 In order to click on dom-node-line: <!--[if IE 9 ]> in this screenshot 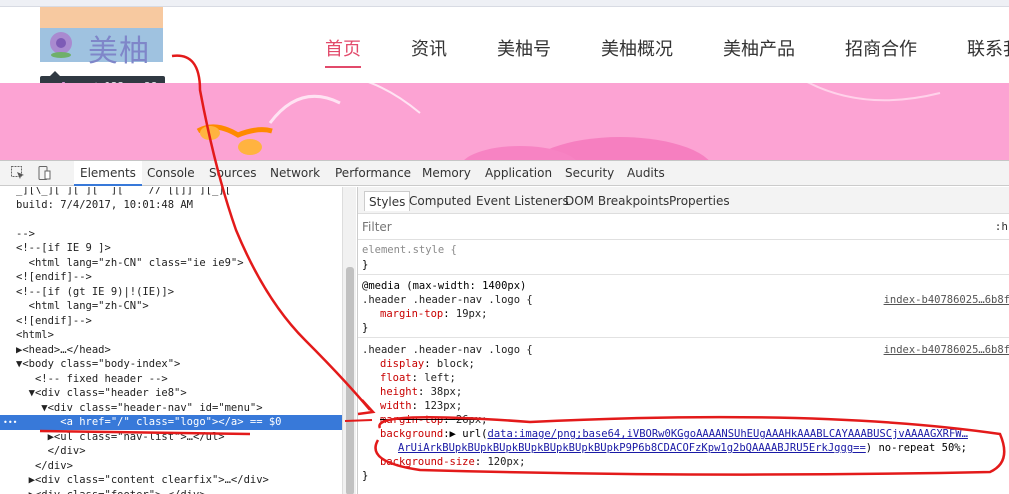, I will do `click(171, 248)`.